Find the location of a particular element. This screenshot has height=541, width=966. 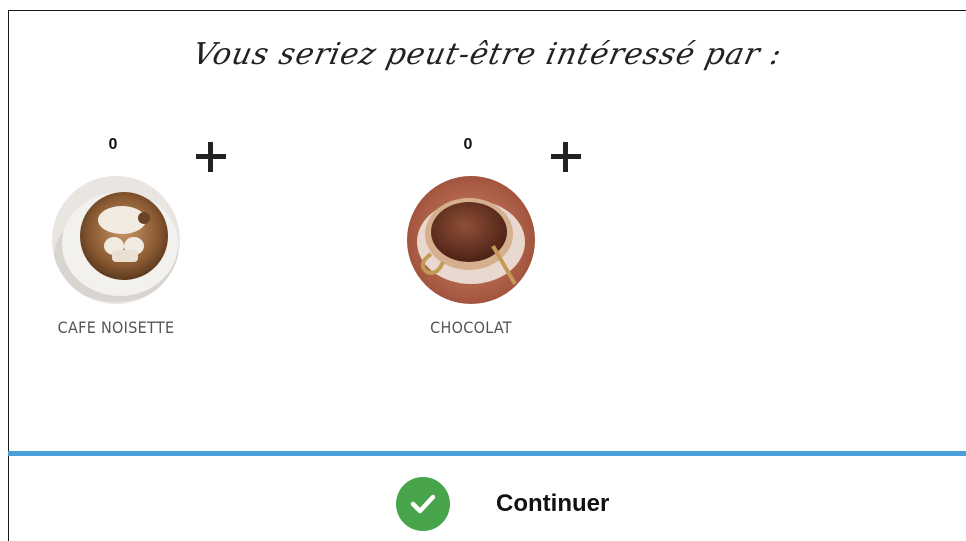

product-card-chocolat: 0 CHOCOLAT is located at coordinates (491, 240).